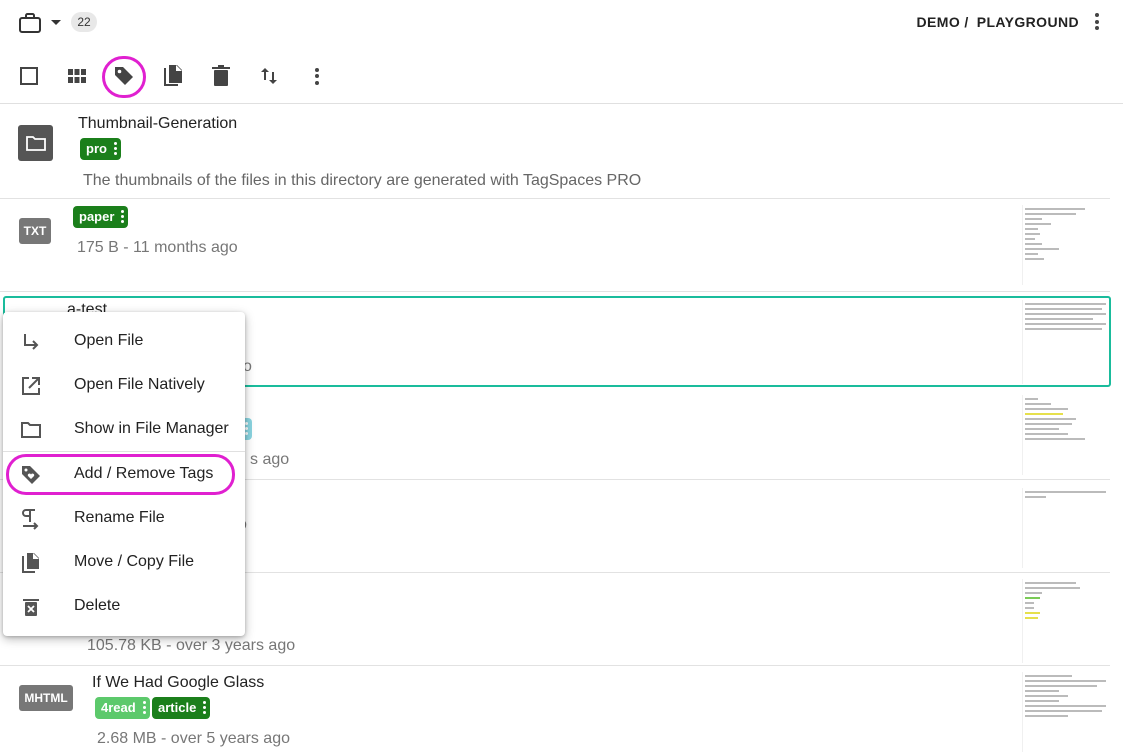  Describe the element at coordinates (31, 342) in the screenshot. I see `subdirectory-arrow-right-icon` at that location.